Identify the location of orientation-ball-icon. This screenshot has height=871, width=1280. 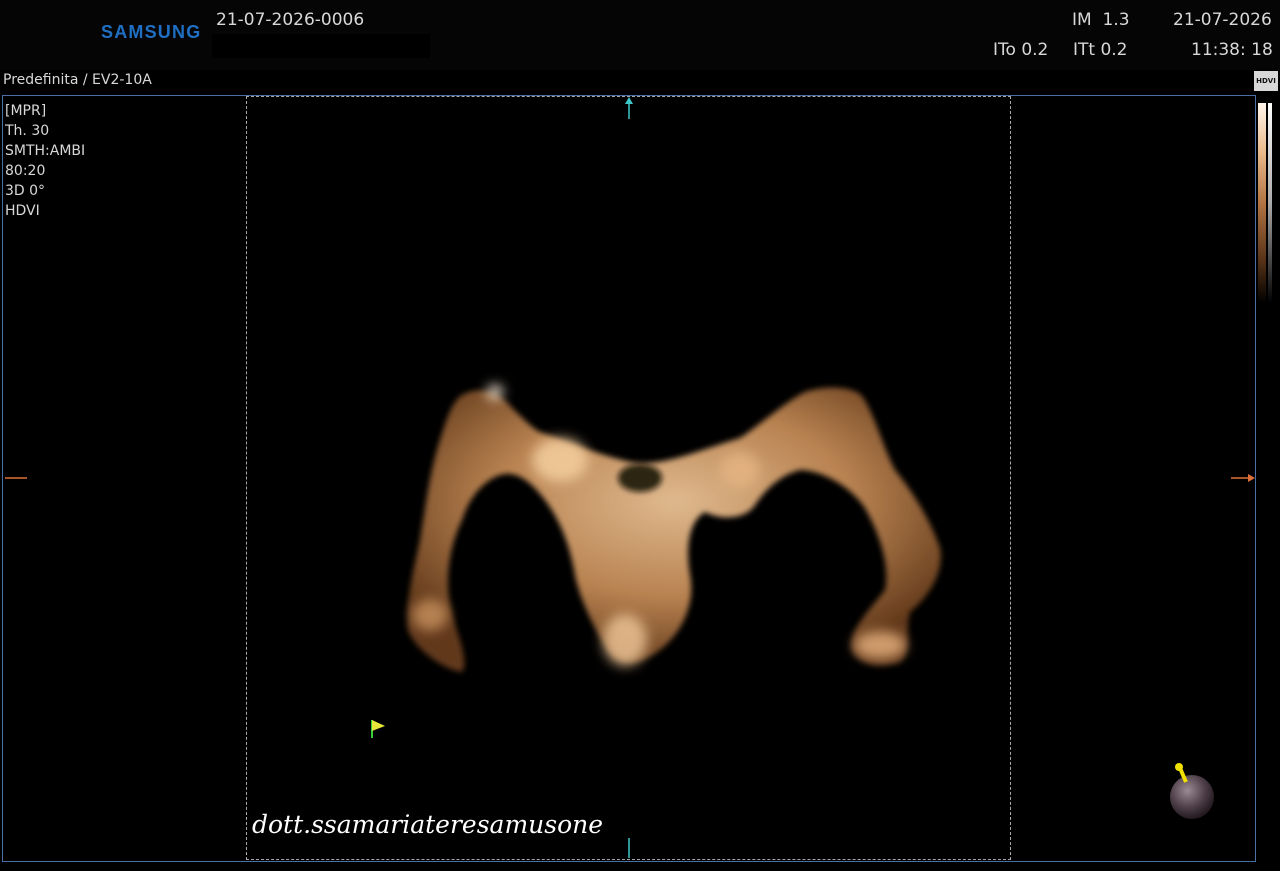
(1192, 791).